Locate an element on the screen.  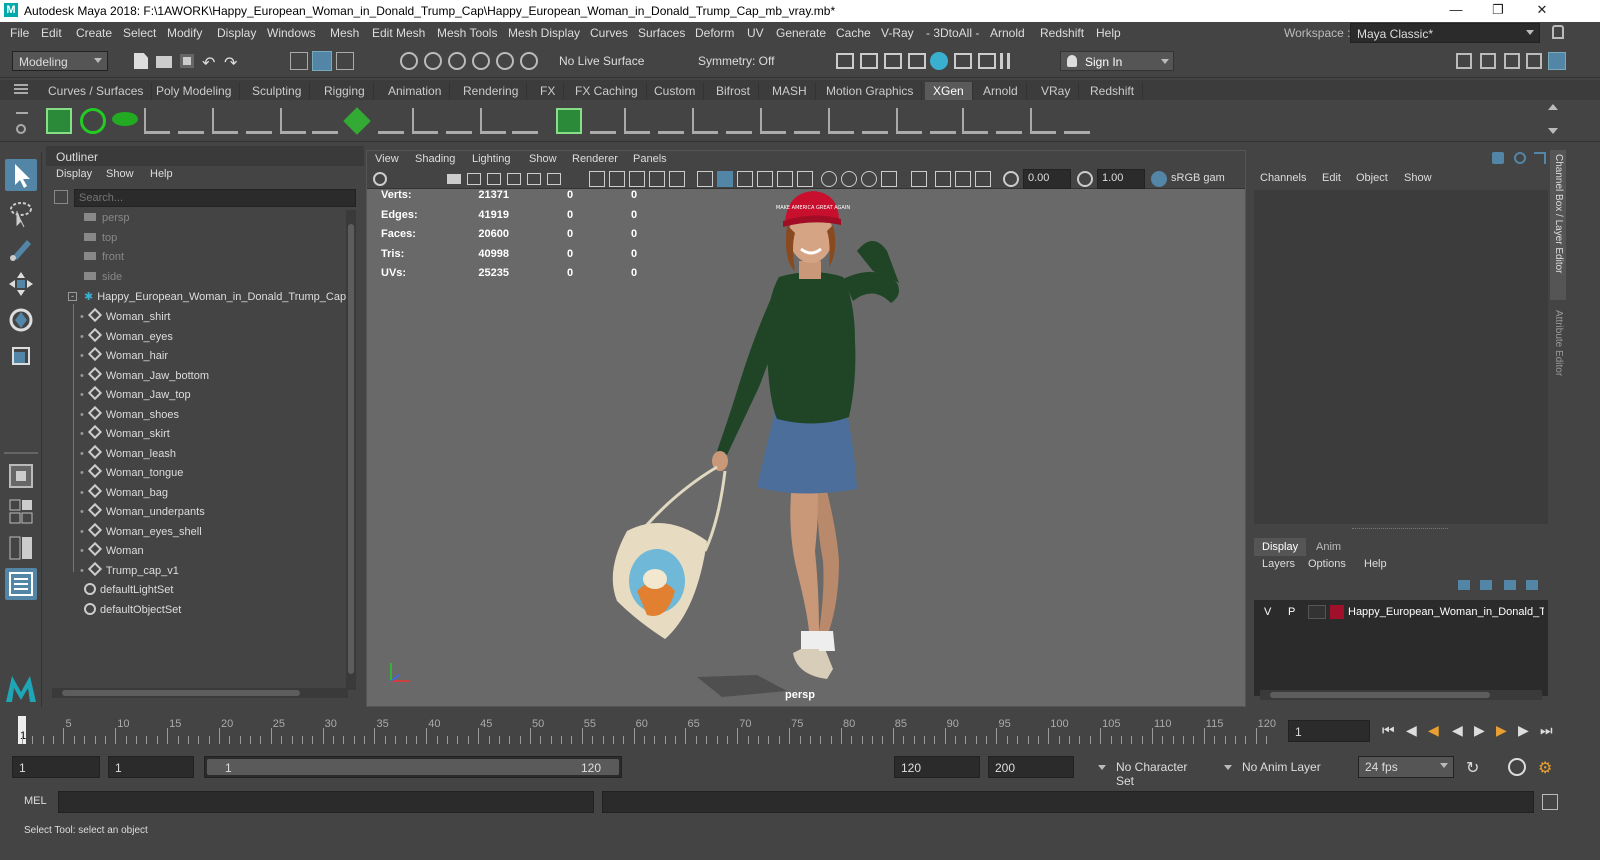
layer-name: Happy_European_Woman_in_Donald_T is located at coordinates (1446, 612).